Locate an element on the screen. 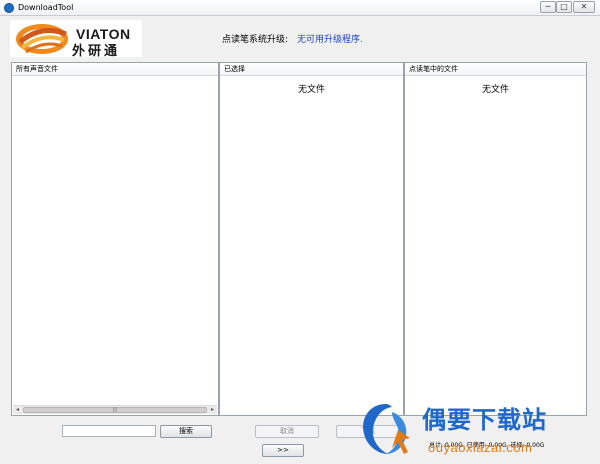 The image size is (600, 464). maximize-button: □ is located at coordinates (564, 7).